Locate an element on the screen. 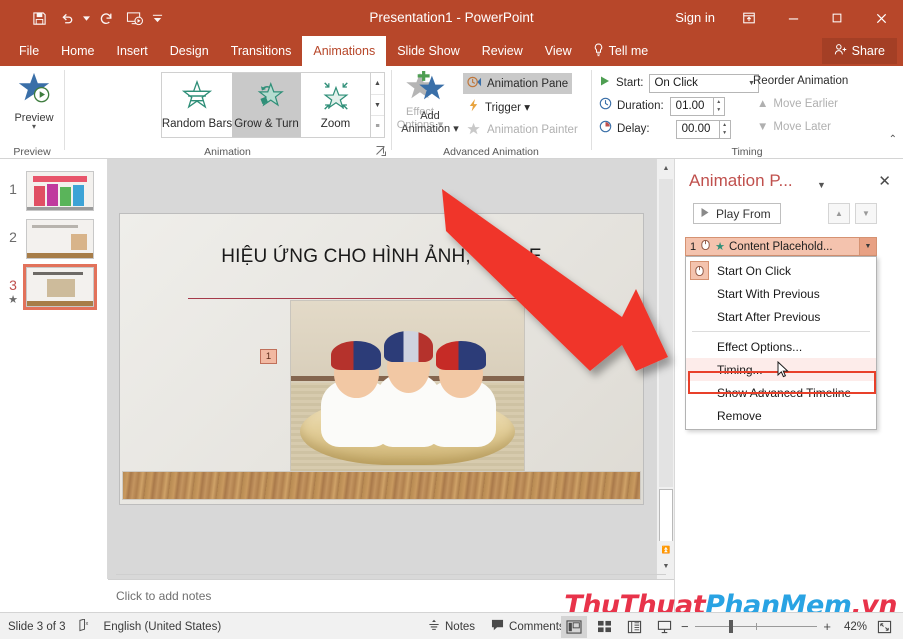 The image size is (903, 639). ribbon-display-options-icon is located at coordinates (749, 18).